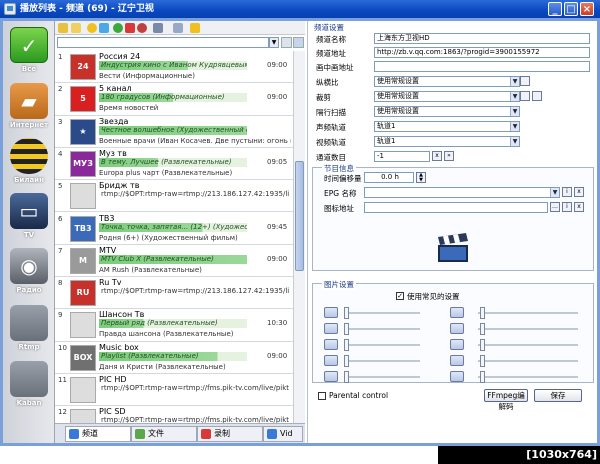 The height and width of the screenshot is (464, 600). I want to click on page-icon, so click(178, 28).